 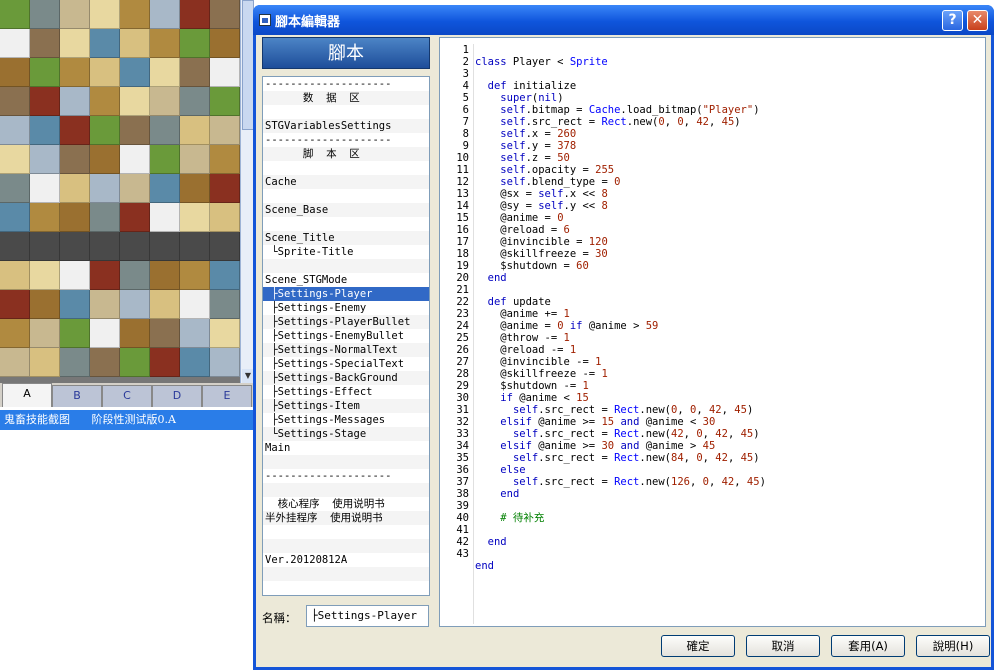 I want to click on code-line: # 待补充, so click(x=727, y=518).